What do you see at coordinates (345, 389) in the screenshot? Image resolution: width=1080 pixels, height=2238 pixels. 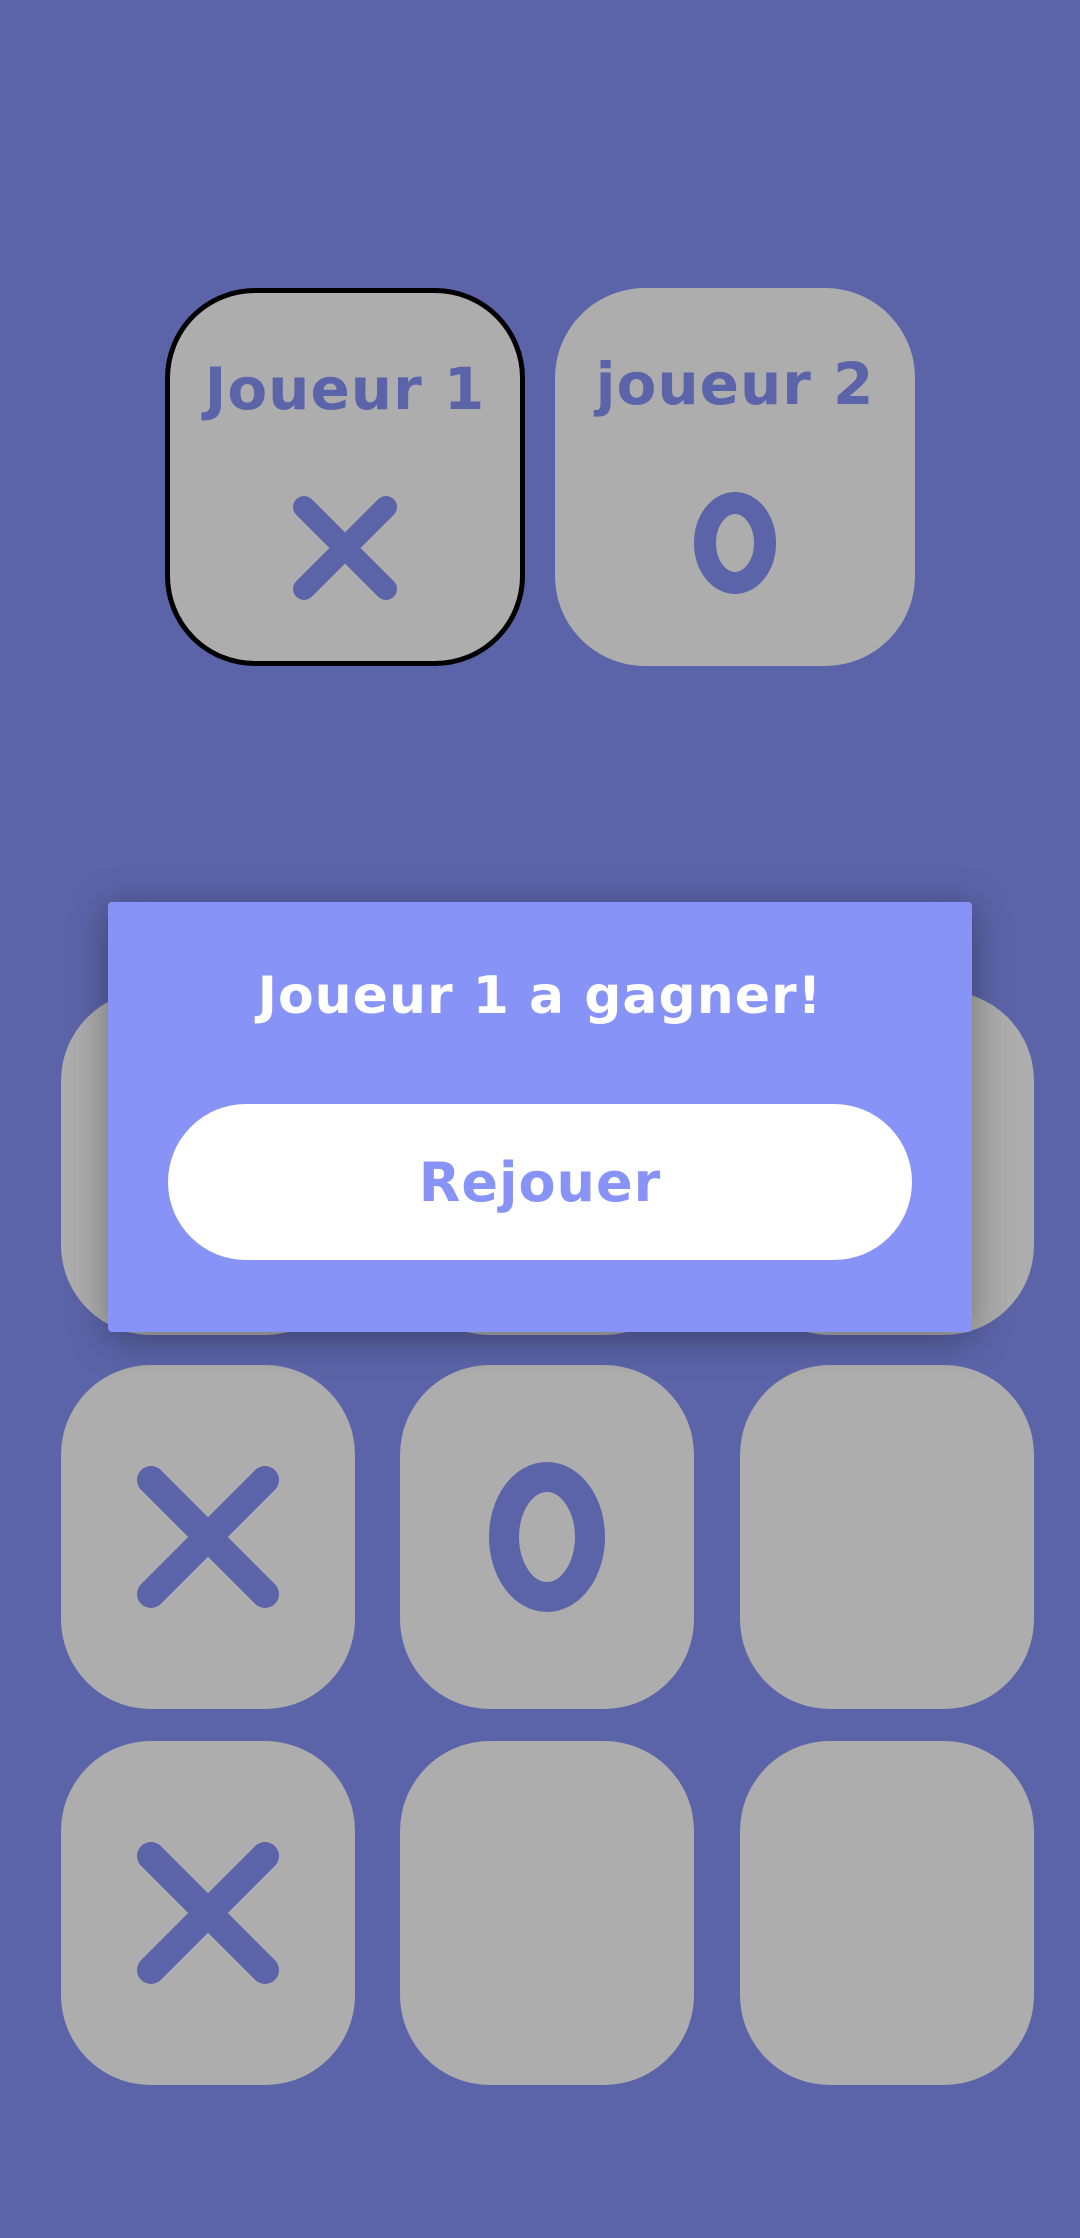 I see `player-1-name: Joueur 1` at bounding box center [345, 389].